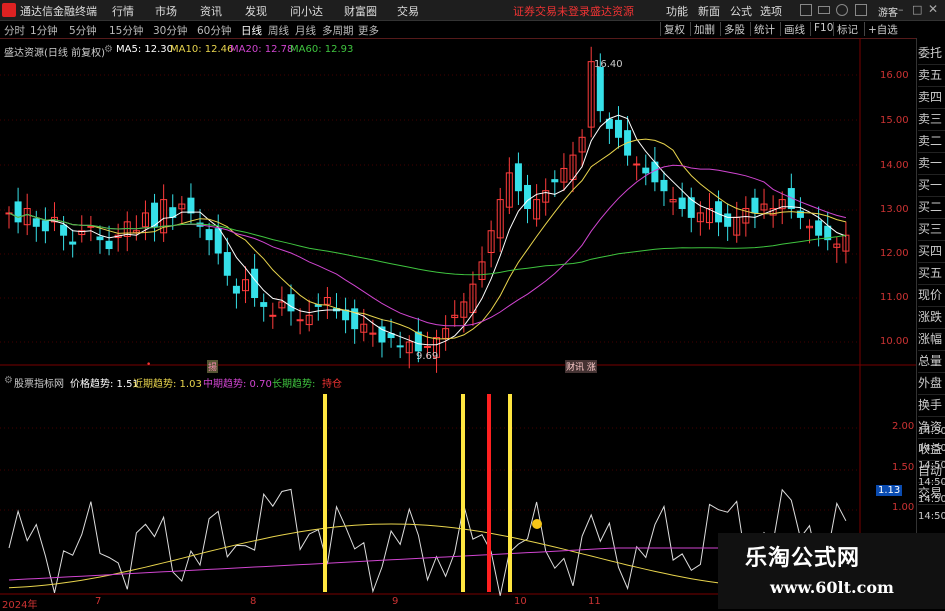 The height and width of the screenshot is (611, 945). I want to click on x-tick: 9, so click(395, 601).